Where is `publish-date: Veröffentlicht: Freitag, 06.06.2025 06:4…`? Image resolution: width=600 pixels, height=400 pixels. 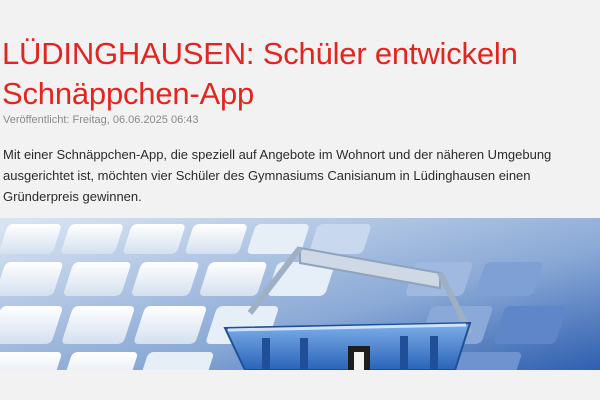 publish-date: Veröffentlicht: Freitag, 06.06.2025 06:4… is located at coordinates (101, 120).